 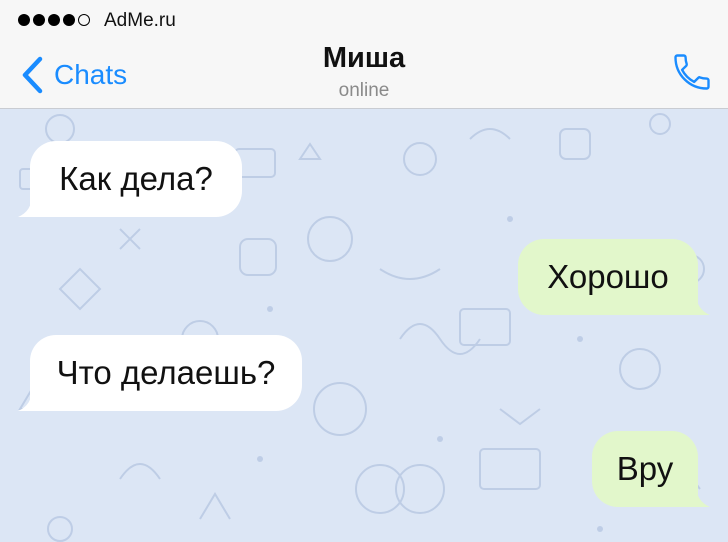 I want to click on message-bubble-incoming: Что делаешь?, so click(x=160, y=373).